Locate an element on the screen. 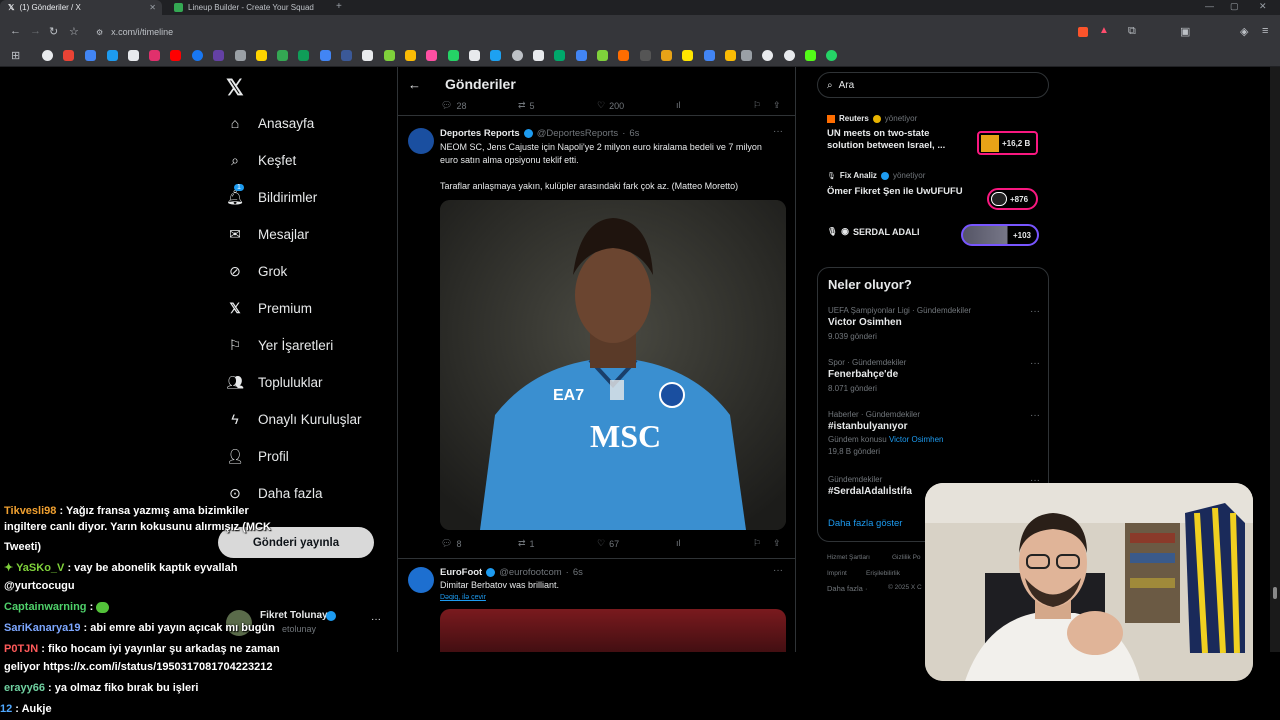 The height and width of the screenshot is (720, 1280). whatsapp-bookmark-icon is located at coordinates (453, 55).